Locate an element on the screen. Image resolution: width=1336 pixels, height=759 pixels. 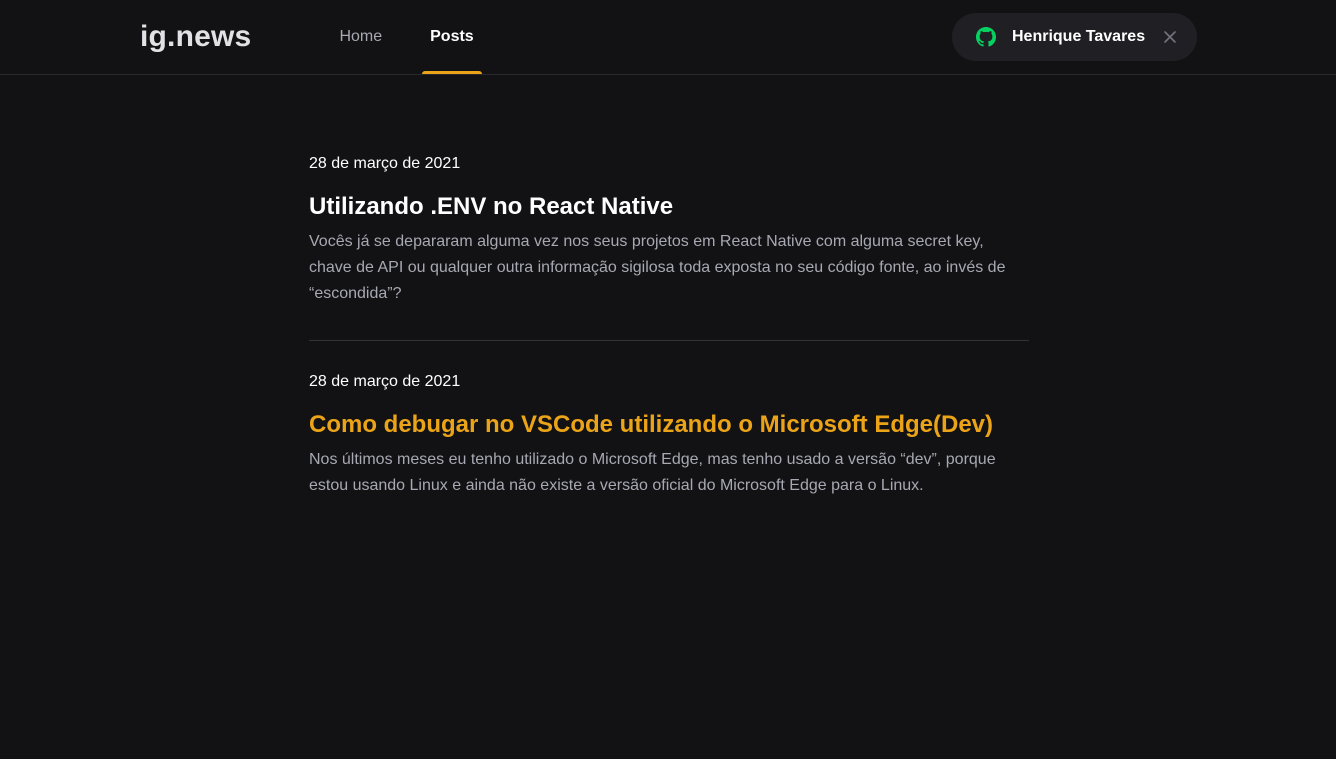
main-nav: Home Posts is located at coordinates (430, 37).